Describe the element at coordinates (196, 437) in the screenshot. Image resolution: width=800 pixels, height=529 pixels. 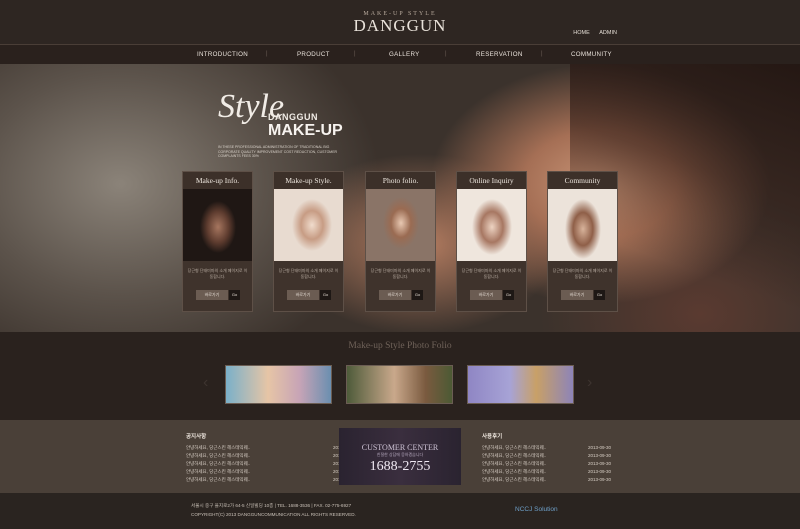
I see `notice-title: 공지사항` at that location.